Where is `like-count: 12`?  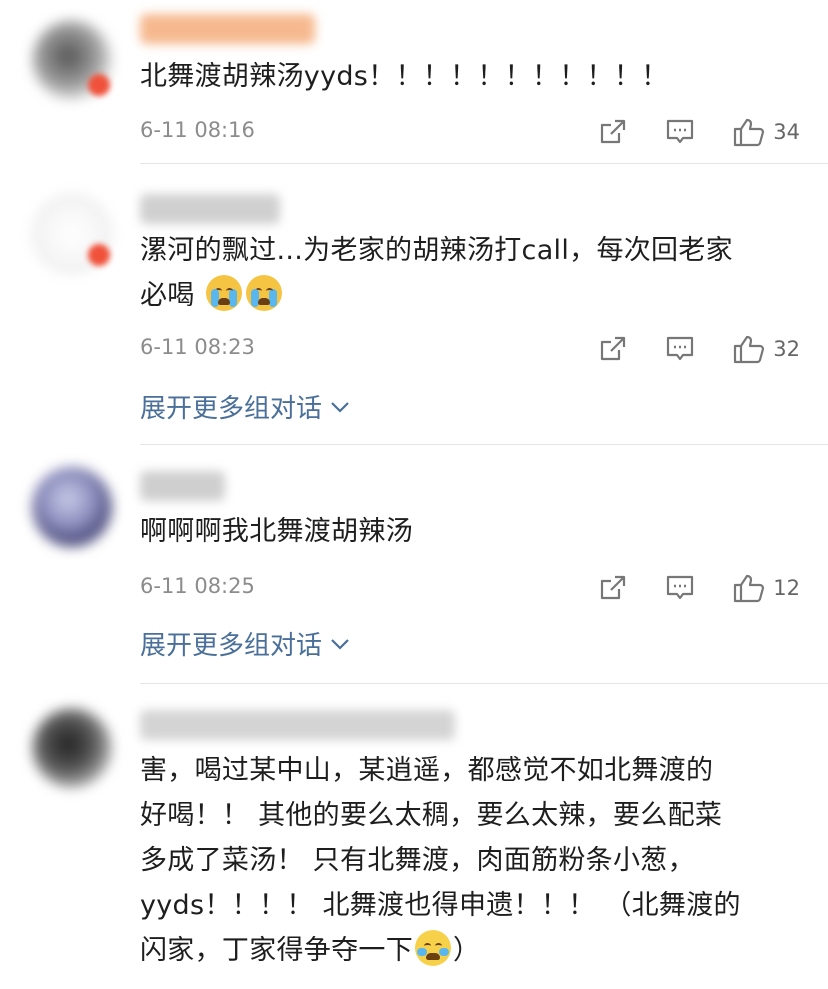
like-count: 12 is located at coordinates (786, 588).